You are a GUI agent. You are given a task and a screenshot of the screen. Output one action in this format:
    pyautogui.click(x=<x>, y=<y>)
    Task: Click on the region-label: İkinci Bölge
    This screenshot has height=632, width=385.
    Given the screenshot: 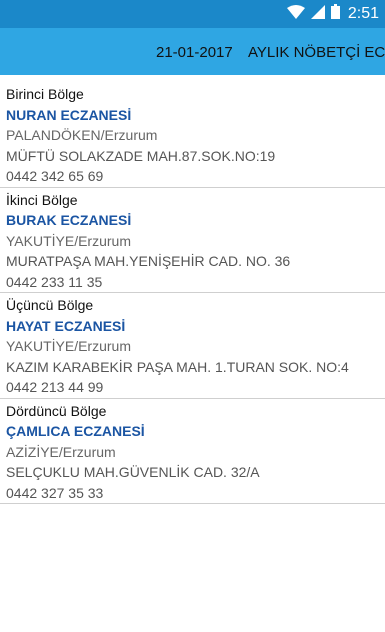 What is the action you would take?
    pyautogui.click(x=42, y=199)
    